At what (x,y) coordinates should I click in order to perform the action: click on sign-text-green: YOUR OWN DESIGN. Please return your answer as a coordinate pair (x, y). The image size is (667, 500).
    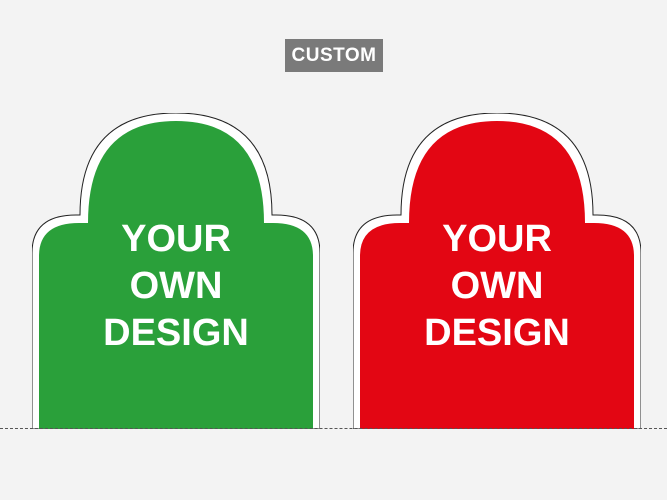
    Looking at the image, I should click on (176, 286).